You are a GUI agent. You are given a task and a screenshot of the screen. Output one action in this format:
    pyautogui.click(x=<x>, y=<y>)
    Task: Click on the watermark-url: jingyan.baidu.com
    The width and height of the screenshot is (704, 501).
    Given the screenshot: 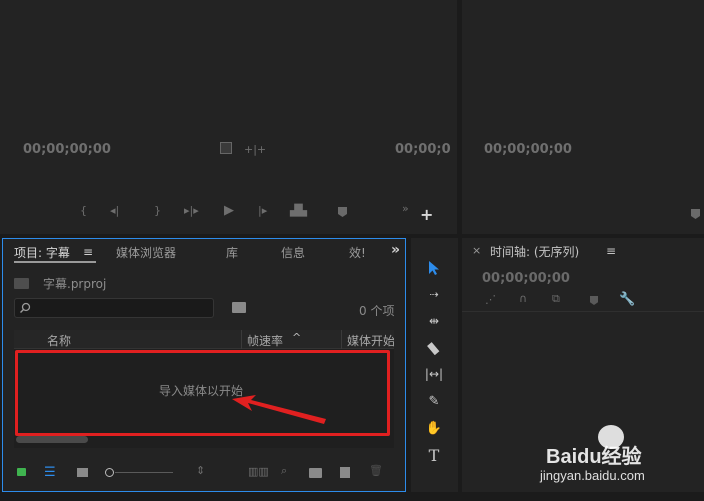 What is the action you would take?
    pyautogui.click(x=592, y=475)
    